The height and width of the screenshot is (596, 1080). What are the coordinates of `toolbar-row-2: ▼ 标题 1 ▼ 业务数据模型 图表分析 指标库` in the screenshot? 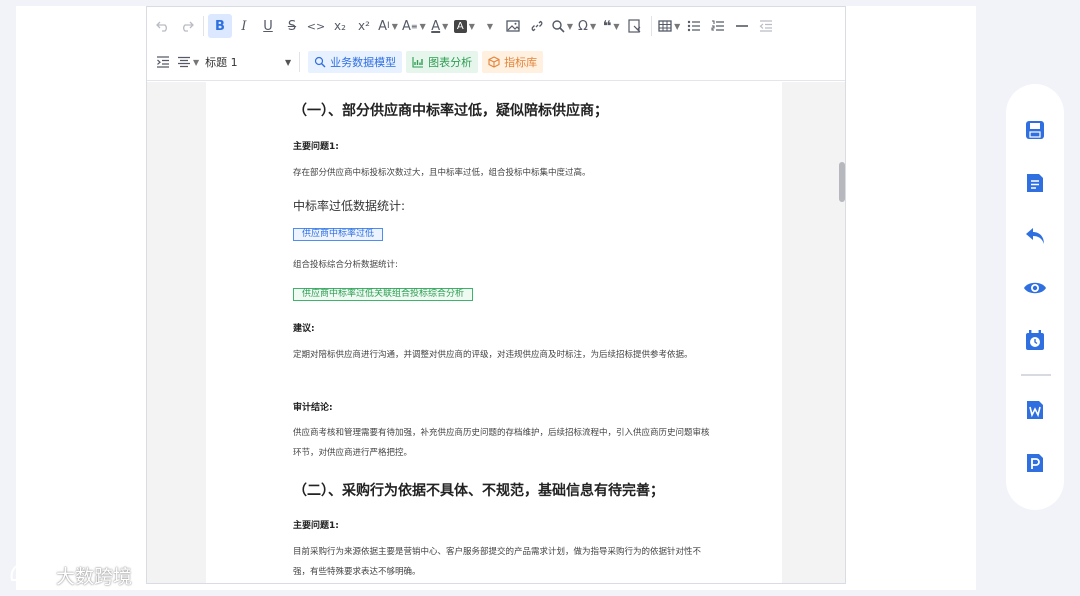 It's located at (345, 62).